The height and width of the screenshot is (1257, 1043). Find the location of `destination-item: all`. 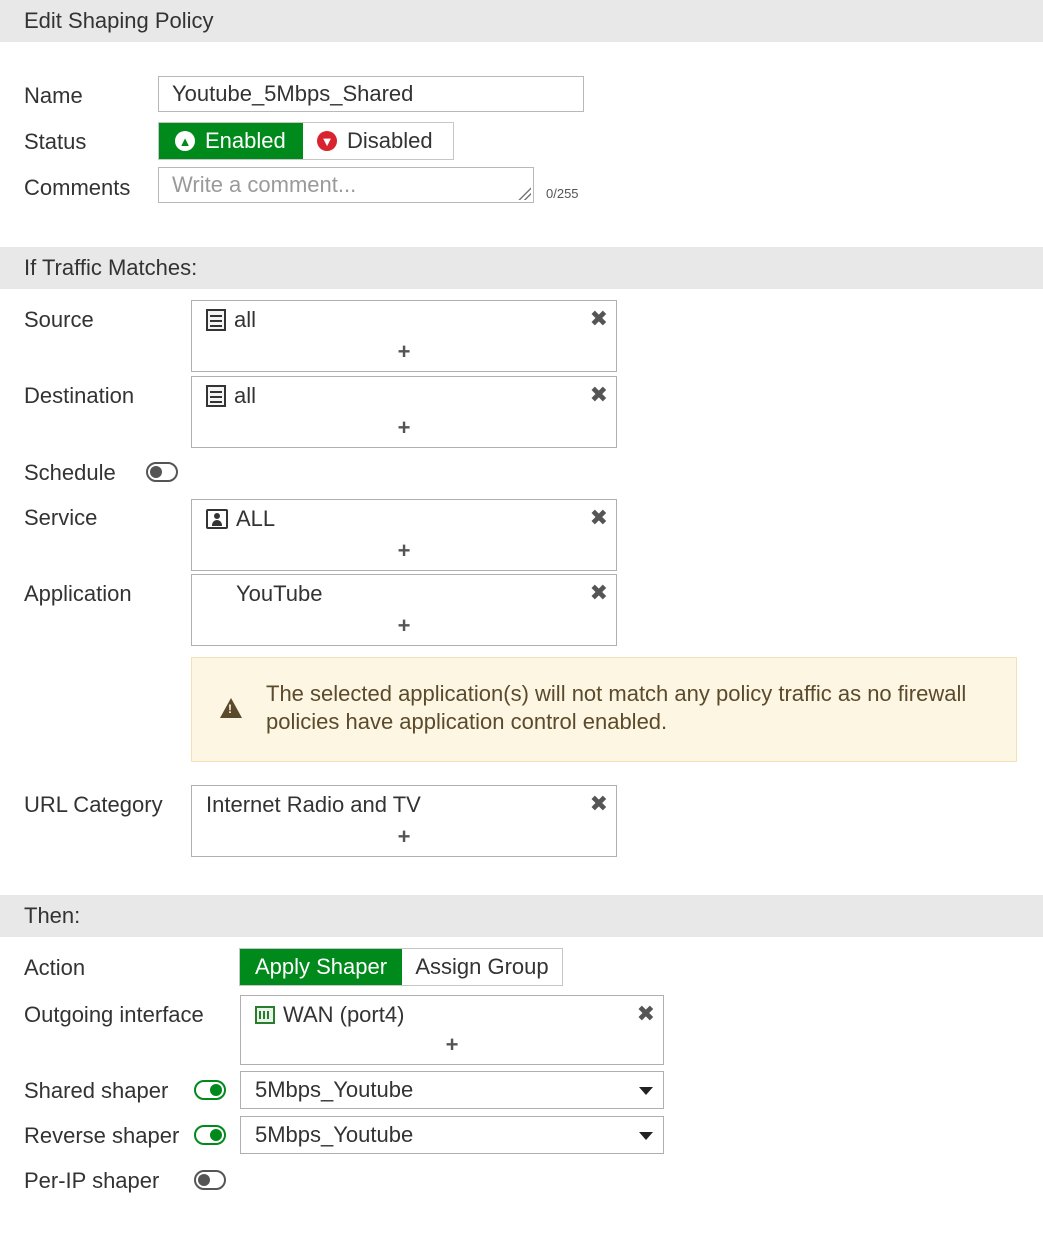

destination-item: all is located at coordinates (231, 396).